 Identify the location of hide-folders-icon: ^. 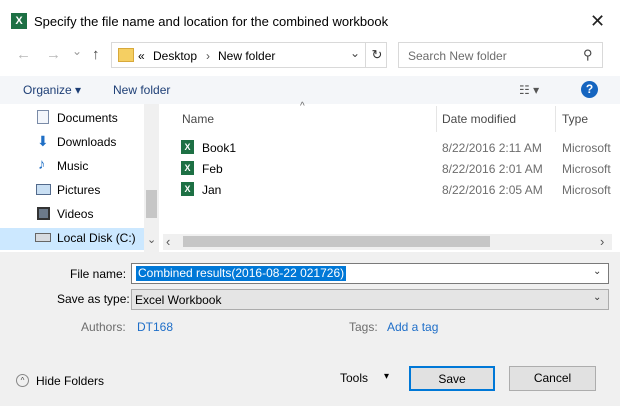
(22, 380).